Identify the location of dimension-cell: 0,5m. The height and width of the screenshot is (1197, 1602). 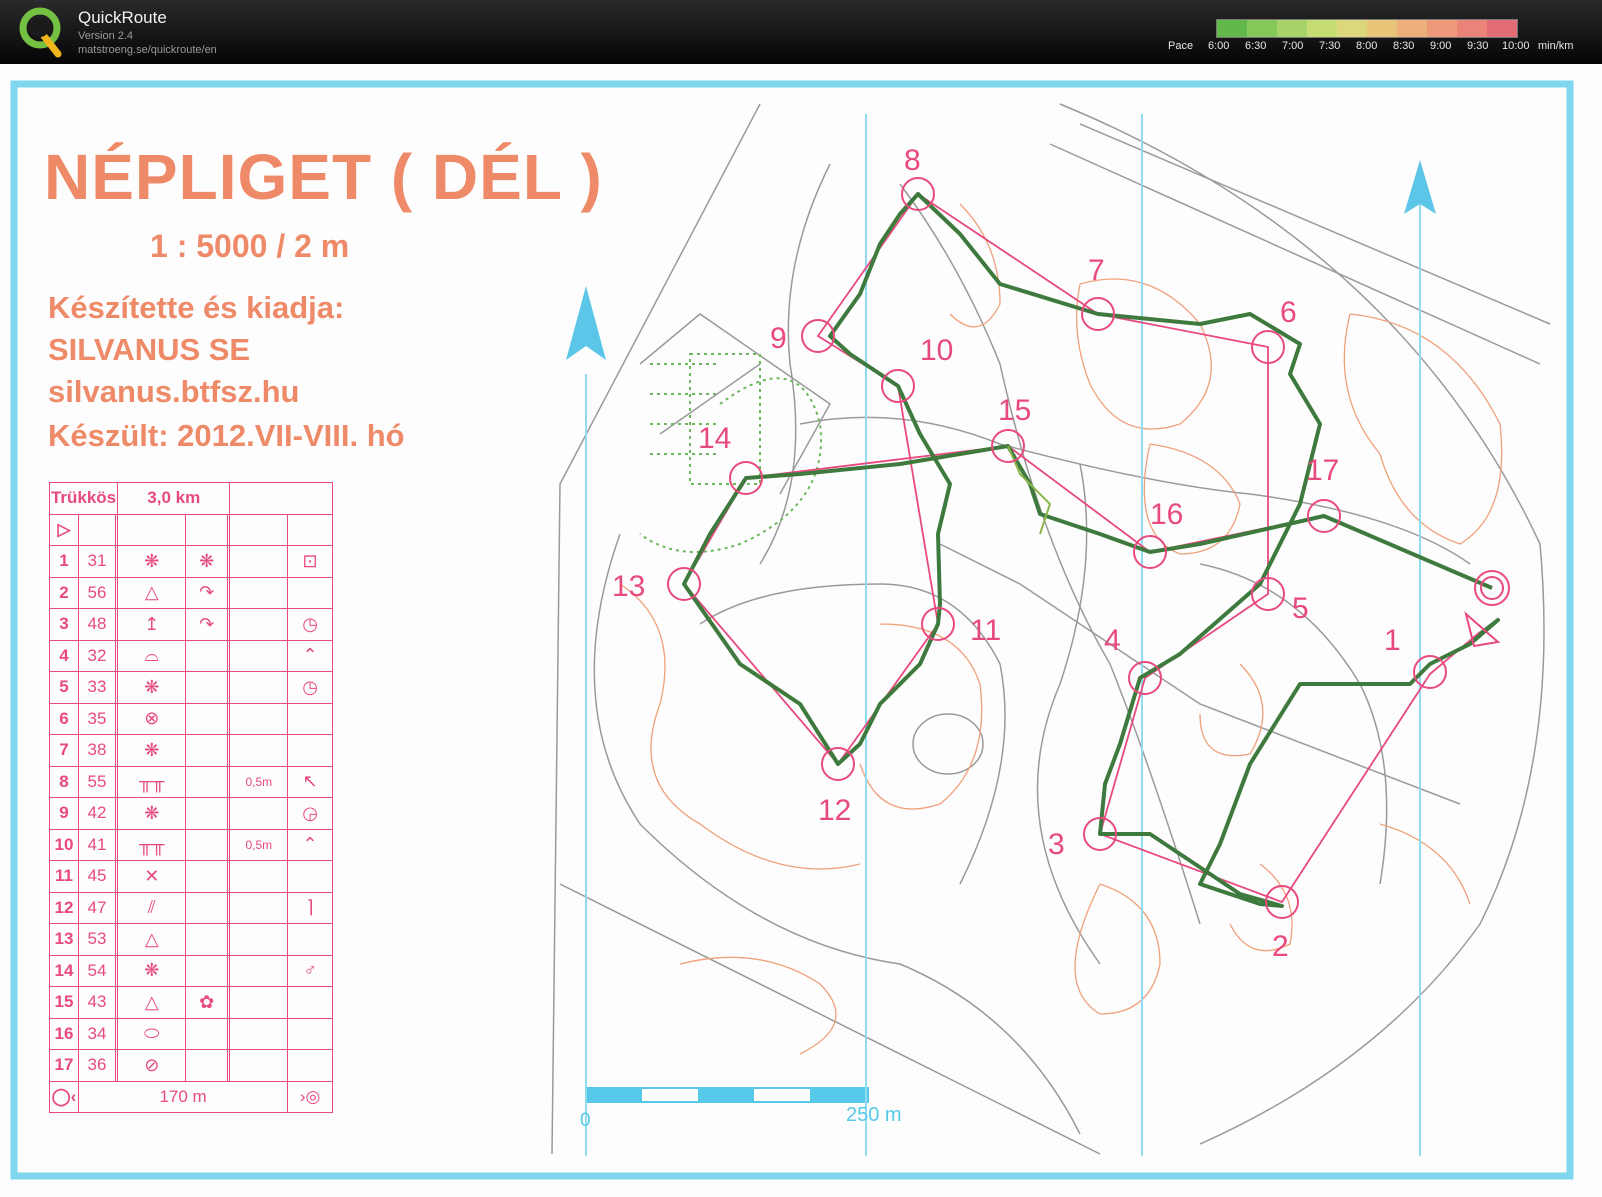
(259, 781).